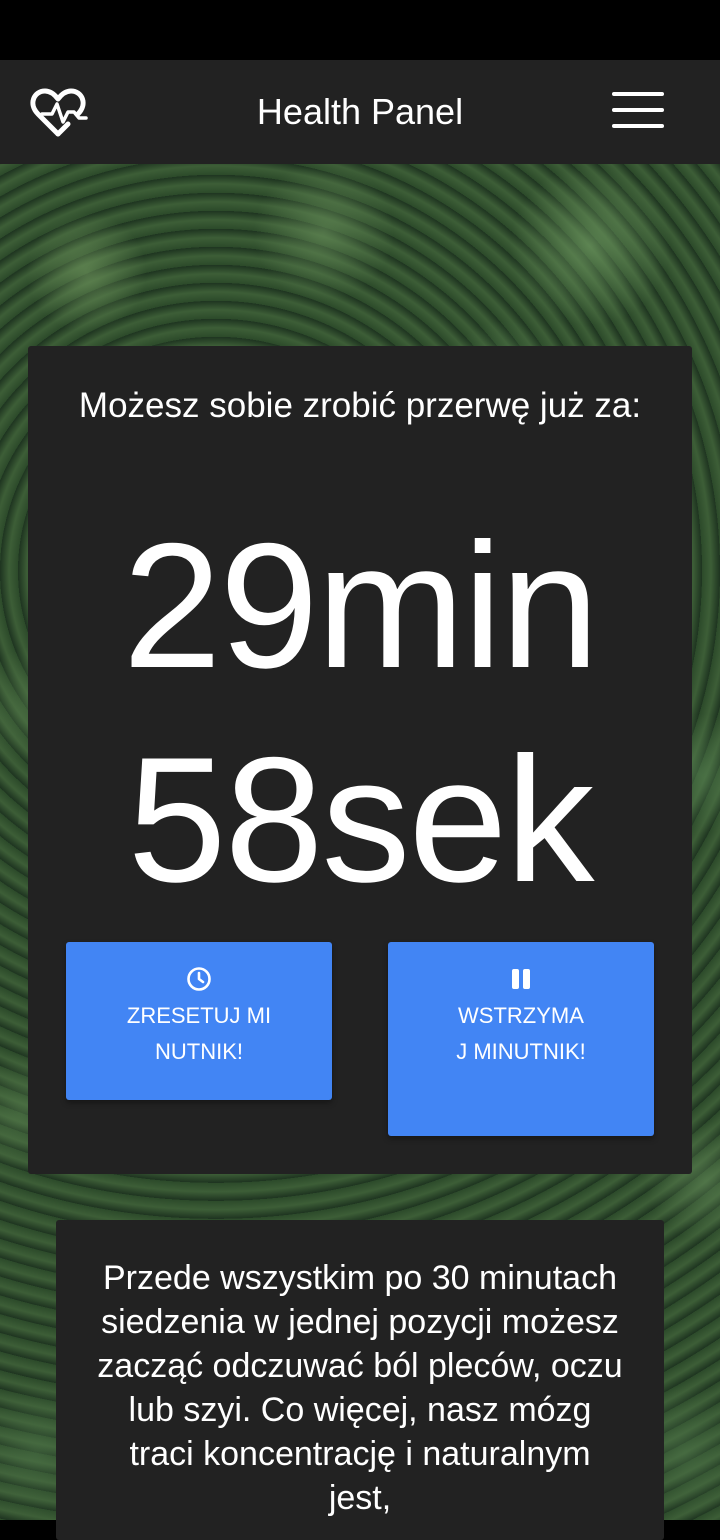 This screenshot has height=1540, width=720. I want to click on pause-timer-button: WSTRZYMAJ MINUTNIK!, so click(521, 1039).